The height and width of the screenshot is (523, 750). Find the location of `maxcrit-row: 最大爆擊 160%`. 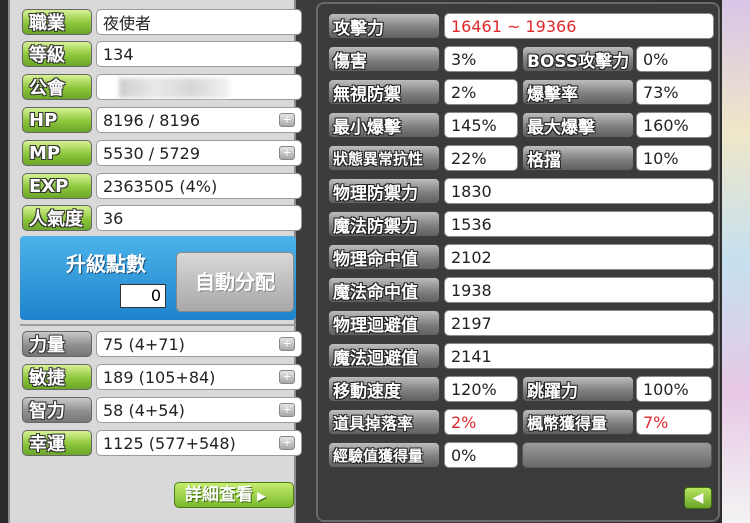

maxcrit-row: 最大爆擊 160% is located at coordinates (617, 125).